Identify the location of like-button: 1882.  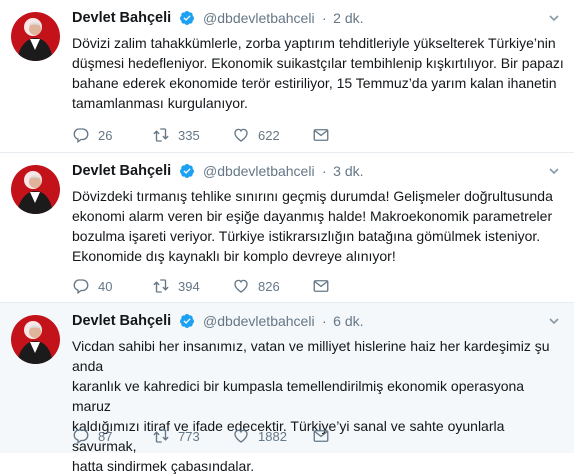
(259, 436).